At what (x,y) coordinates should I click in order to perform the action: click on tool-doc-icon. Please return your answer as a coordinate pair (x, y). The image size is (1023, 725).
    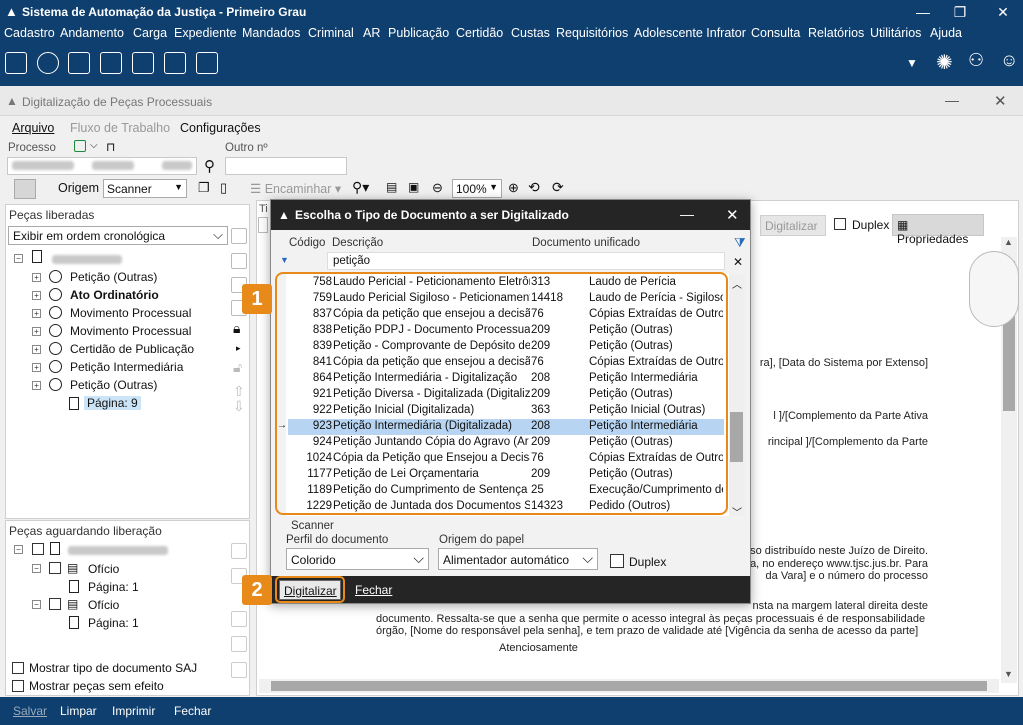
    Looking at the image, I should click on (239, 261).